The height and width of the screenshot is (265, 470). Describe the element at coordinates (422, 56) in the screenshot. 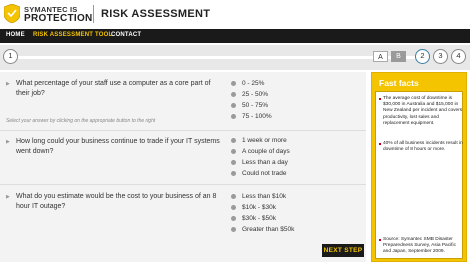

I see `step-2: 2` at that location.